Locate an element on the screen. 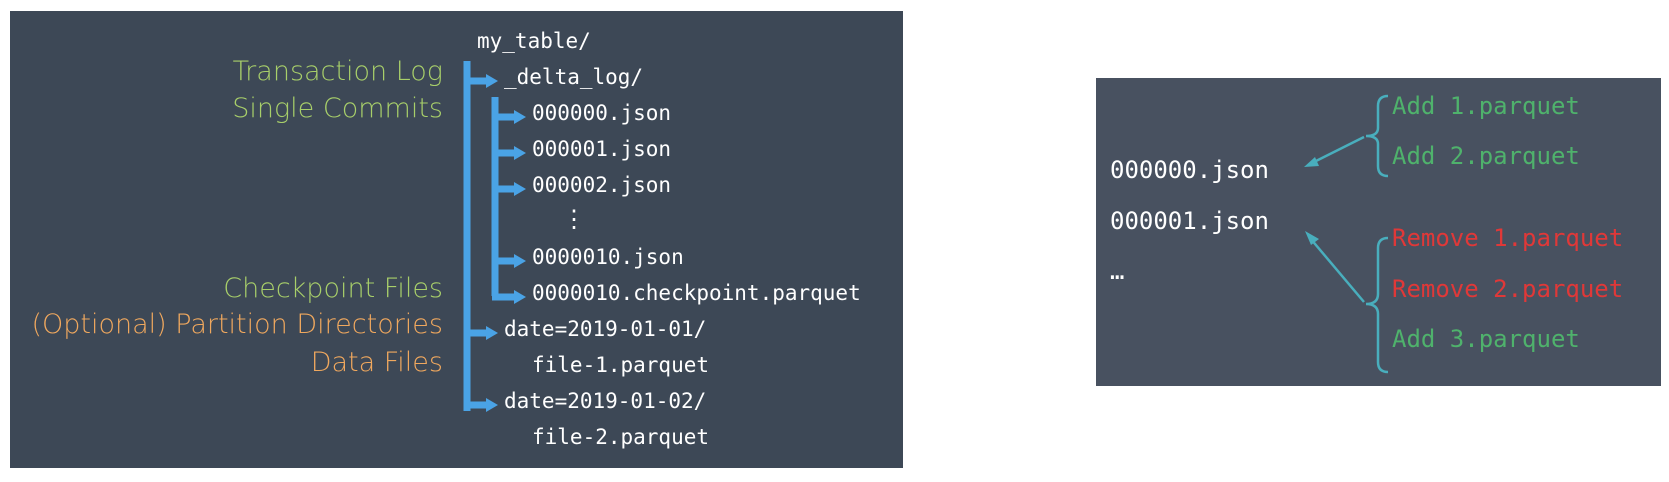 This screenshot has height=482, width=1669. tree-connector-lines is located at coordinates (494, 236).